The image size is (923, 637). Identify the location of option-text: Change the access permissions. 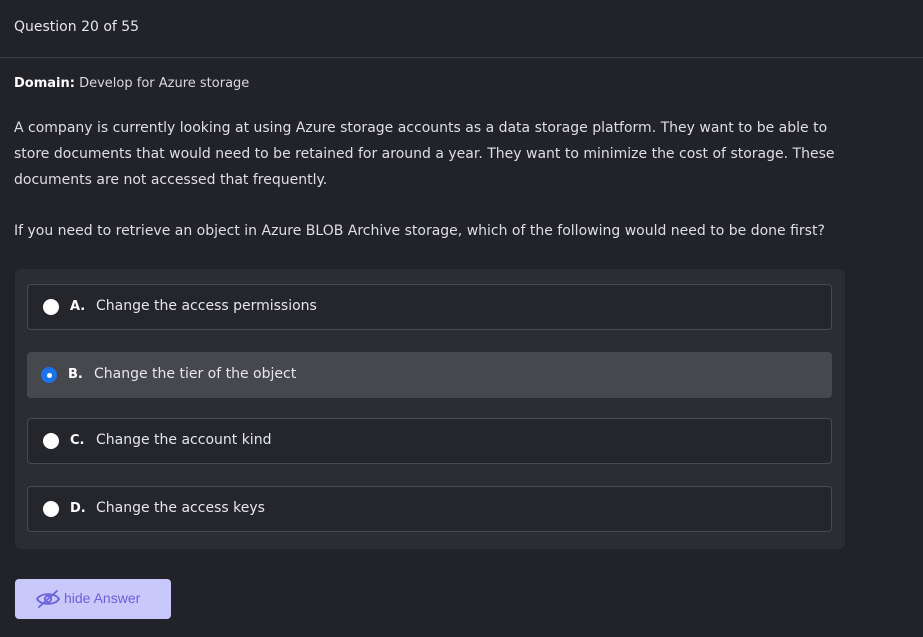
(206, 306).